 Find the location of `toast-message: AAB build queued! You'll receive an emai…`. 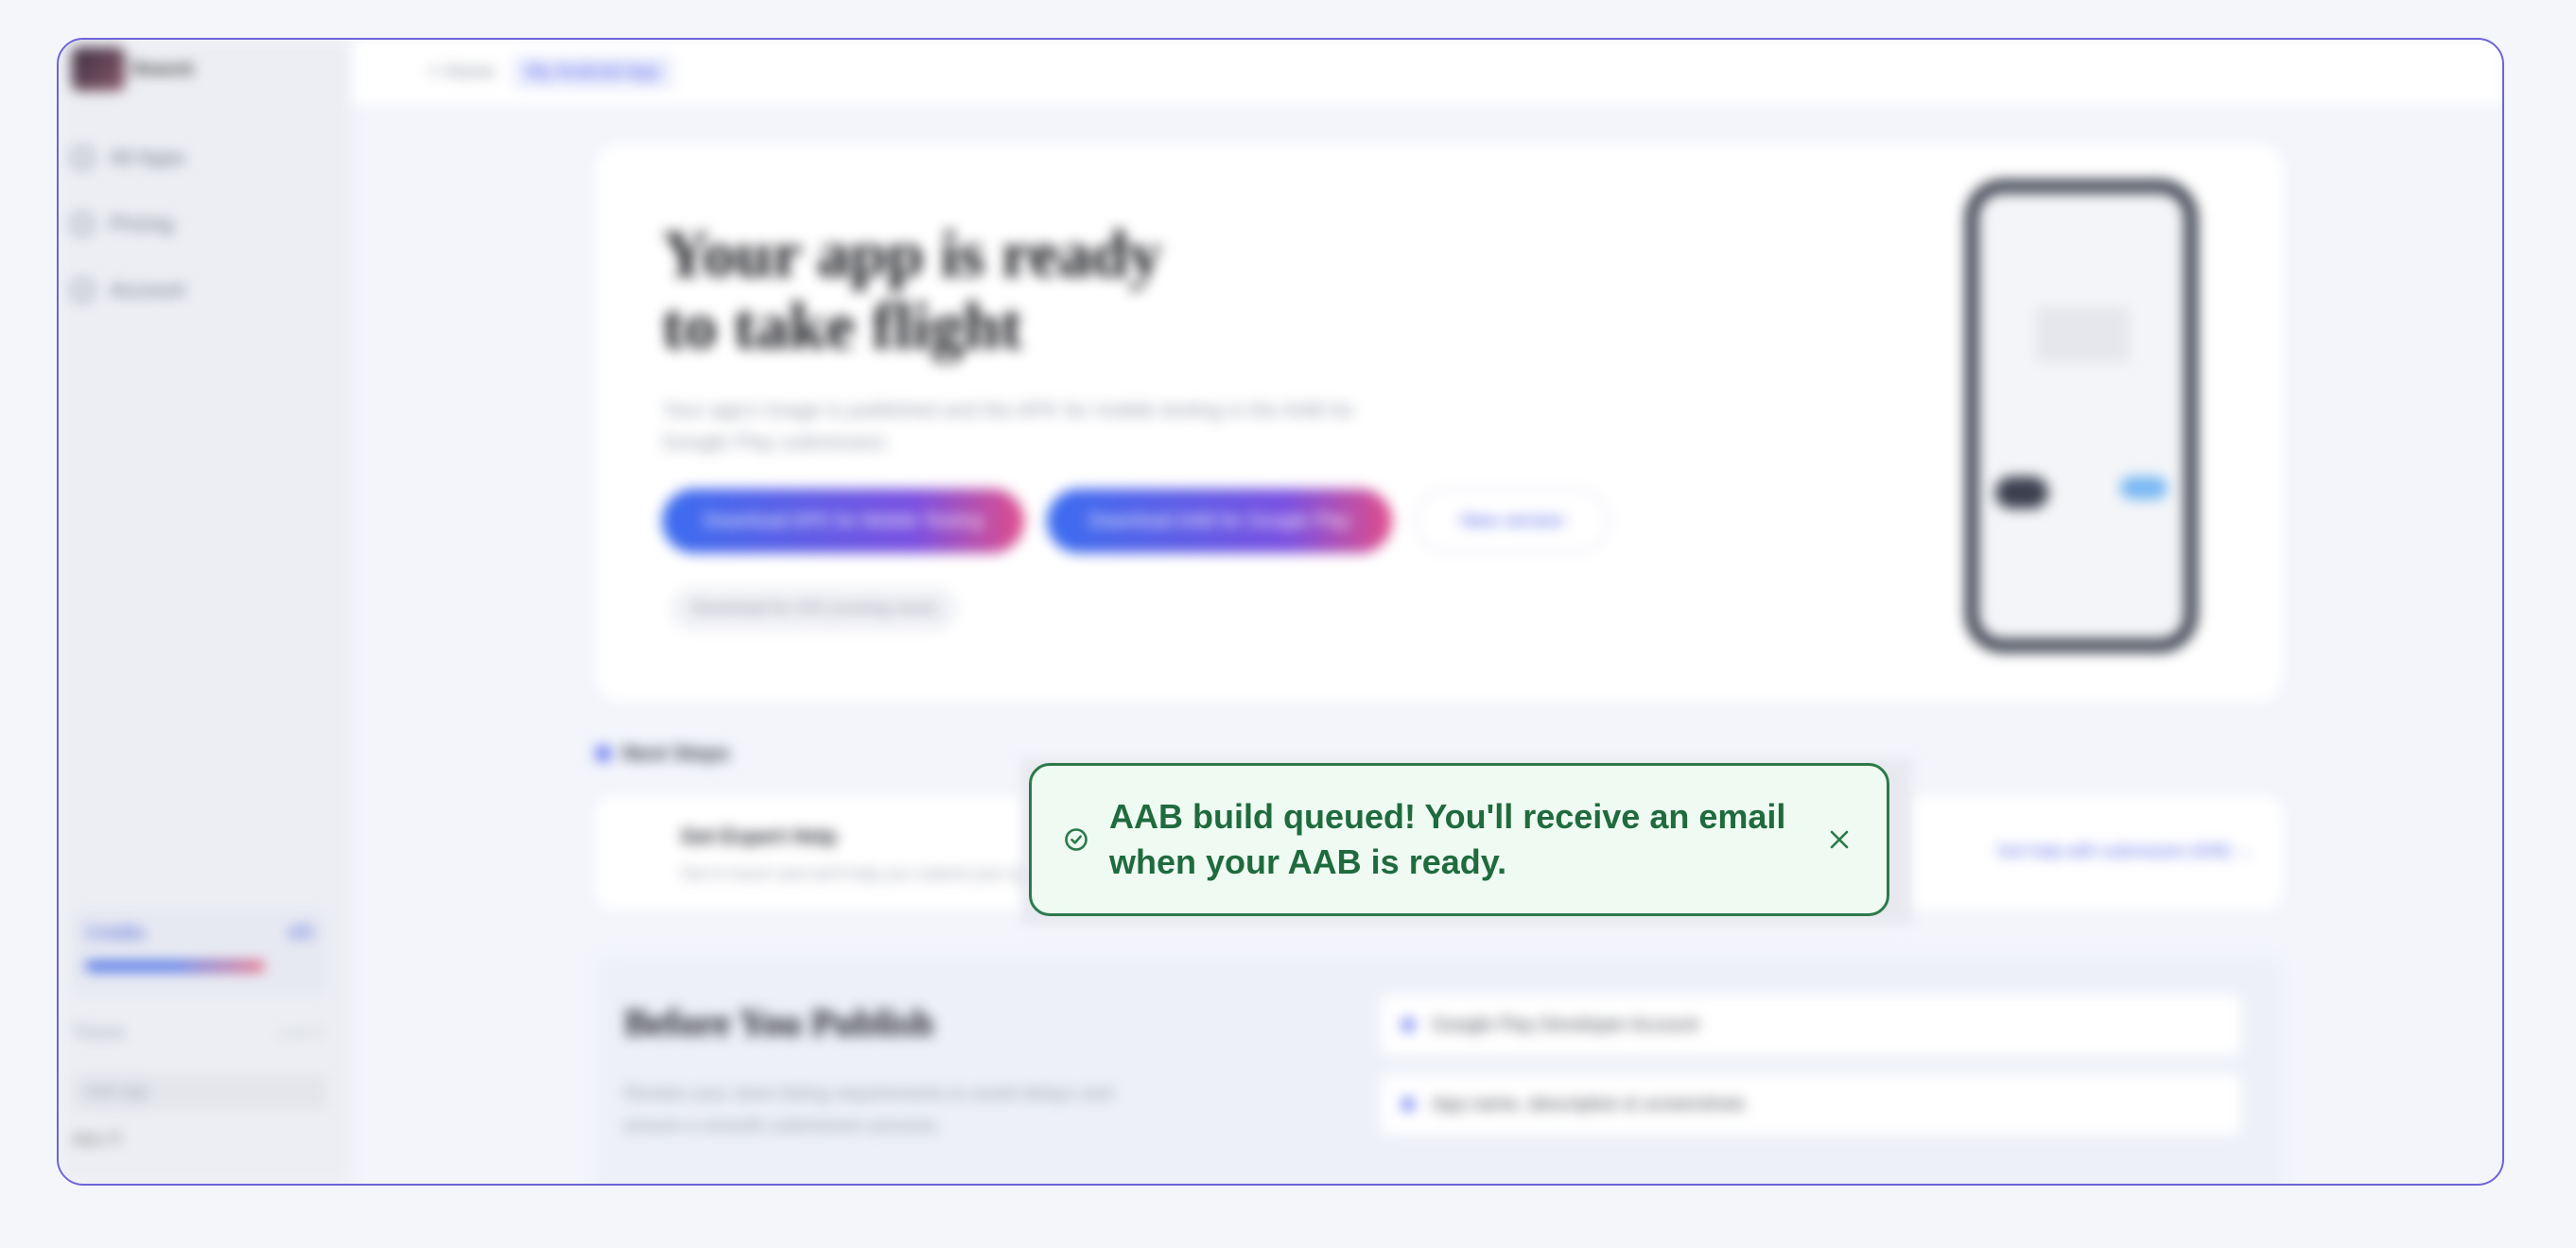

toast-message: AAB build queued! You'll receive an emai… is located at coordinates (1447, 839).